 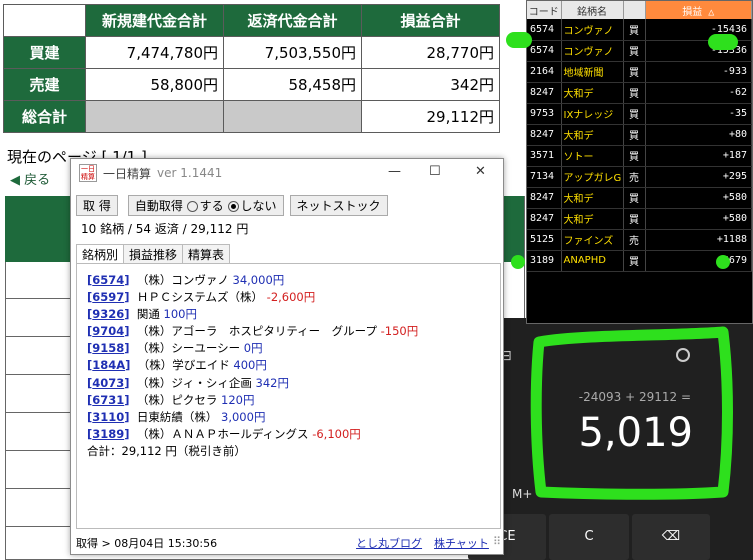 I want to click on tab-settlement: 精算表, so click(x=206, y=254).